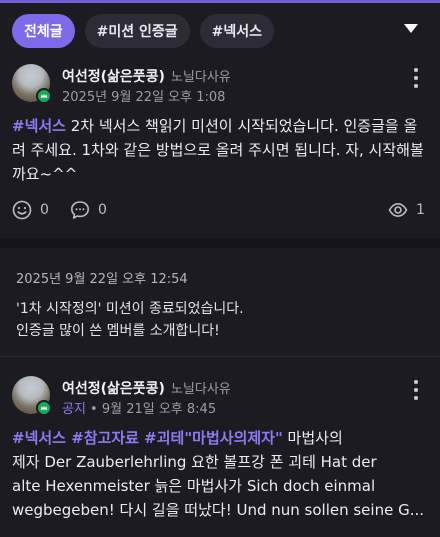 Image resolution: width=440 pixels, height=537 pixels. I want to click on view-count: 1, so click(420, 210).